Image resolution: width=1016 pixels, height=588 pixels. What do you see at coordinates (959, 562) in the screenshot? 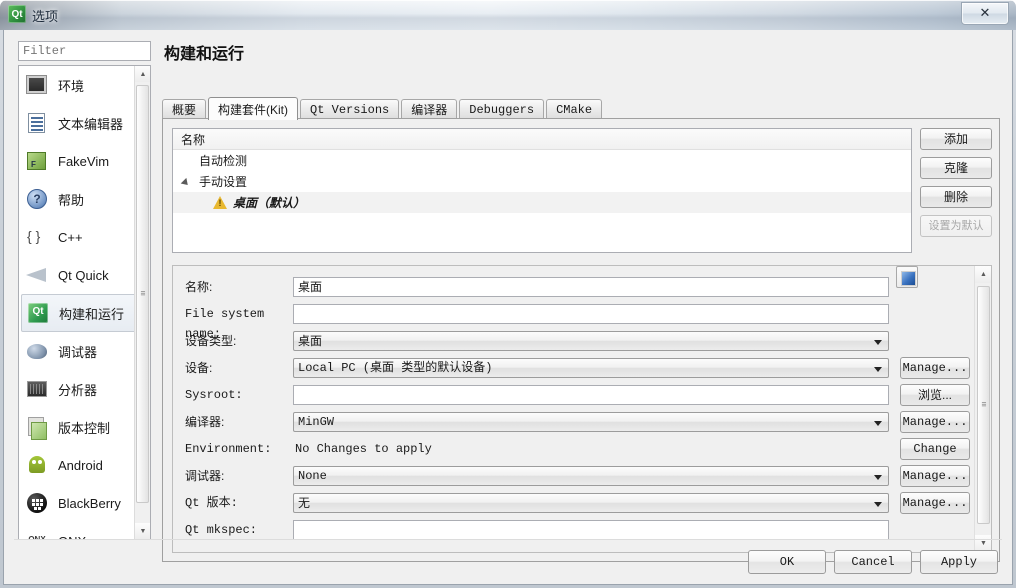
I see `dialog-button-apply: Apply` at bounding box center [959, 562].